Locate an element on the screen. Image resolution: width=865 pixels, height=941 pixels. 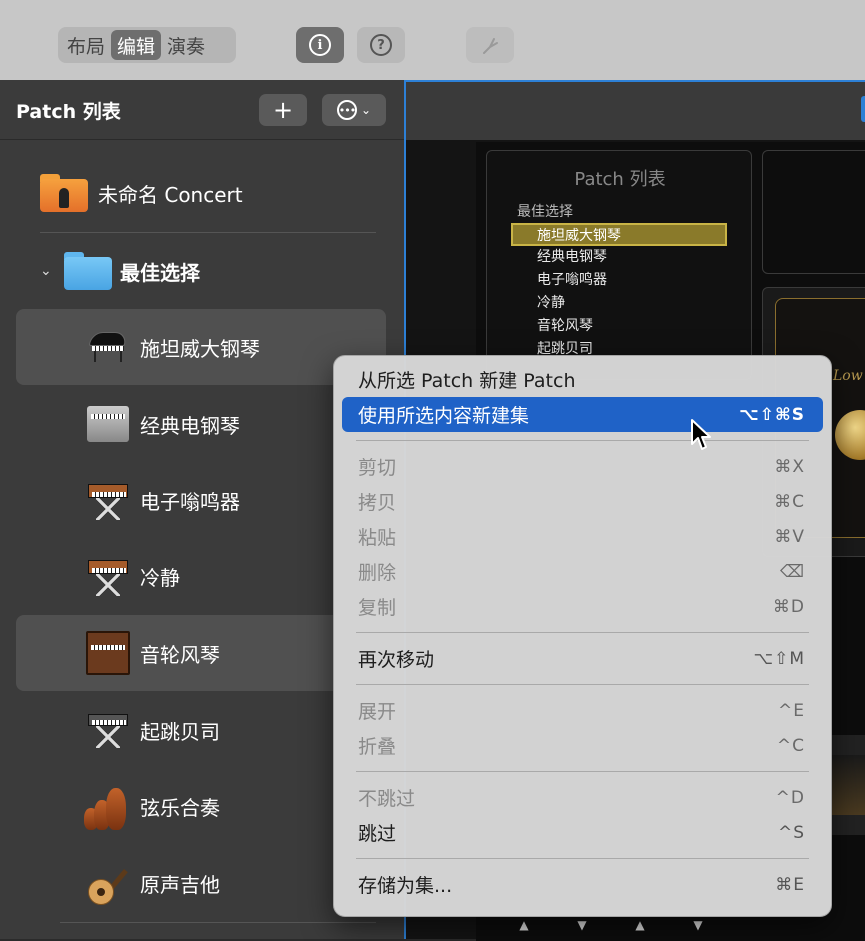
tuning-fork-icon is located at coordinates (490, 46).